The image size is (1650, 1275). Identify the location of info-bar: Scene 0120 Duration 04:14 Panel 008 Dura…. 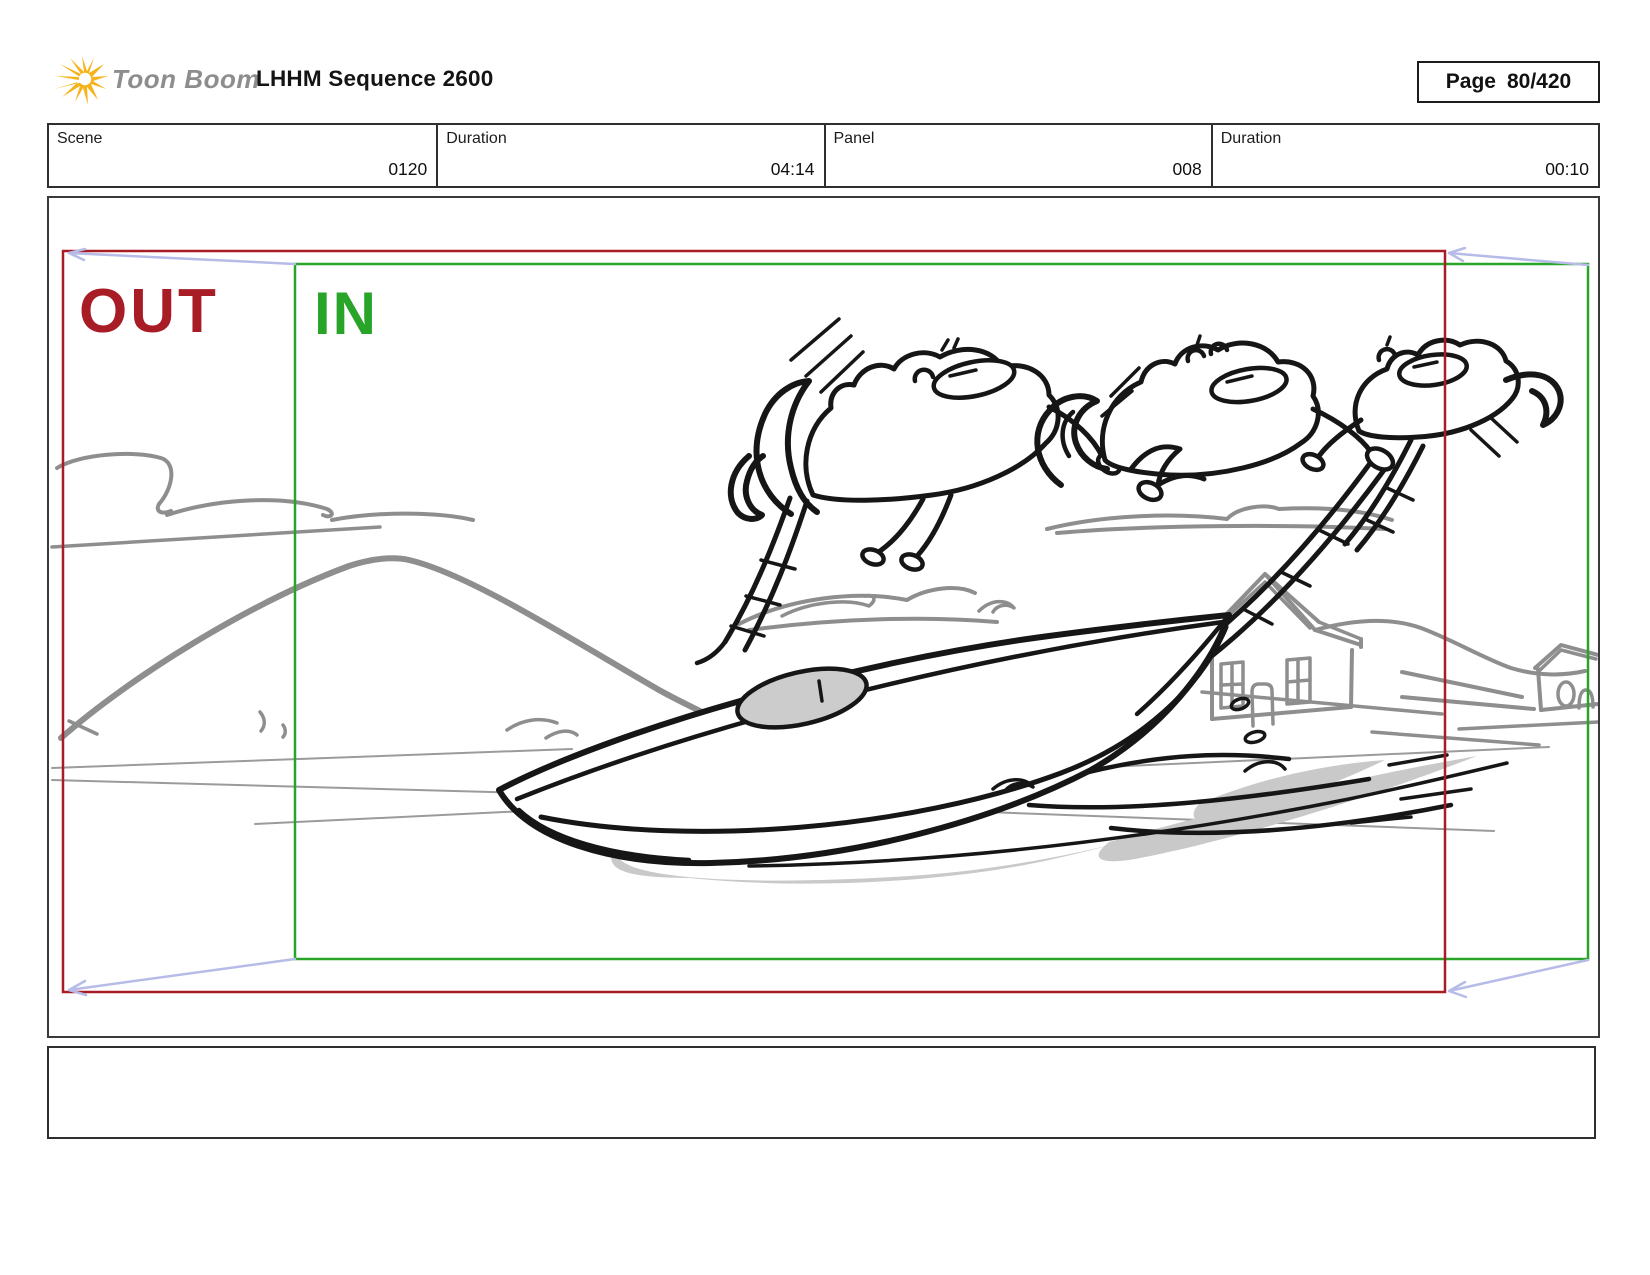
(823, 155).